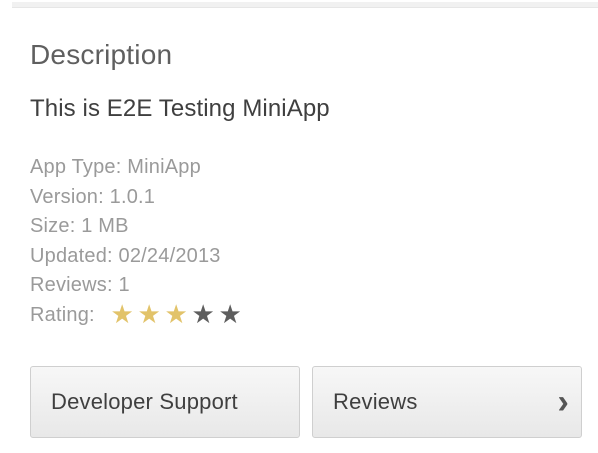 The height and width of the screenshot is (453, 598). I want to click on app-size: Size: 1 MB, so click(79, 226).